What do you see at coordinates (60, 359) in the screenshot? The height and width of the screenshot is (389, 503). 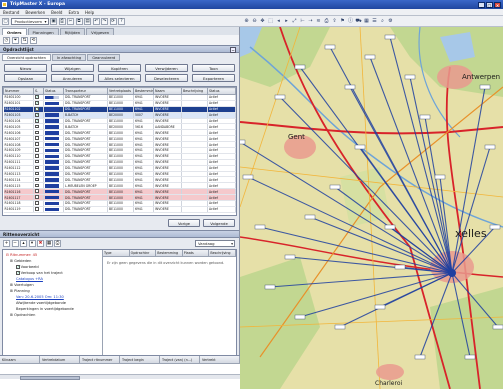 I see `column-header: Vertrekdatum` at bounding box center [60, 359].